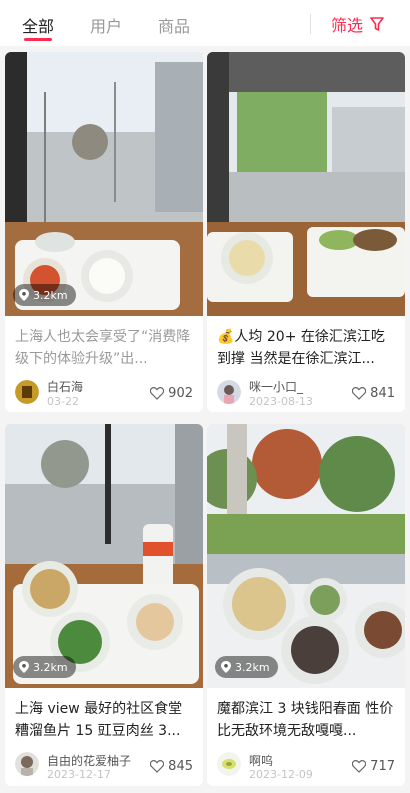 Image resolution: width=410 pixels, height=793 pixels. Describe the element at coordinates (281, 401) in the screenshot. I see `post-date: 2023-08-13` at that location.